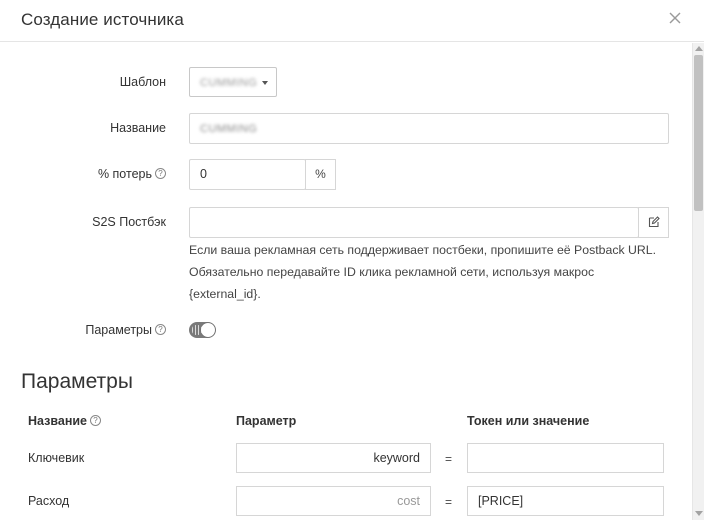 This screenshot has width=704, height=520. Describe the element at coordinates (333, 458) in the screenshot. I see `param-key-input: keyword` at that location.